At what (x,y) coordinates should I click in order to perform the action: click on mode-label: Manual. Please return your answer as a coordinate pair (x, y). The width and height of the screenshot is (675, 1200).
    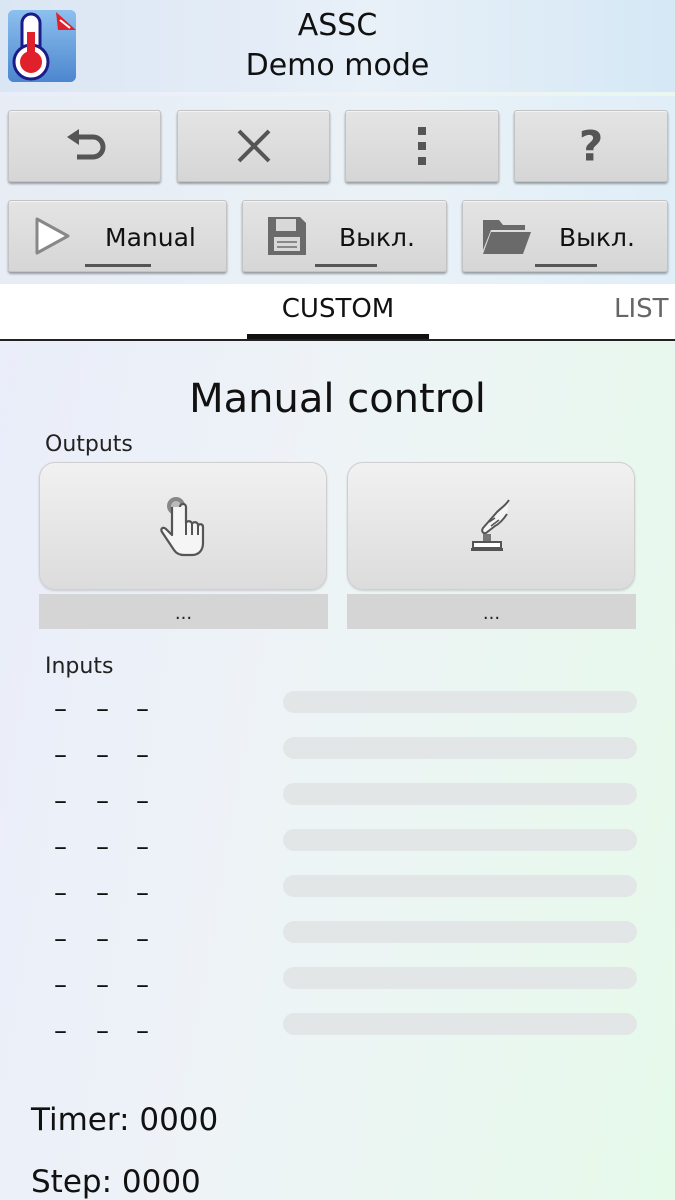
    Looking at the image, I should click on (150, 237).